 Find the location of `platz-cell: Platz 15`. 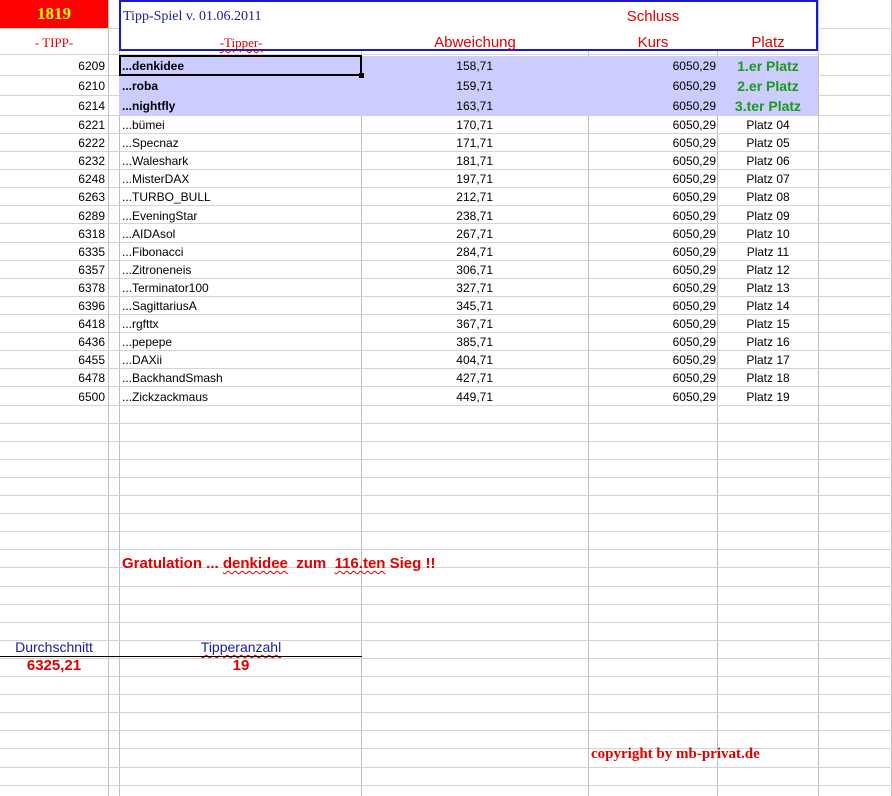

platz-cell: Platz 15 is located at coordinates (768, 324).